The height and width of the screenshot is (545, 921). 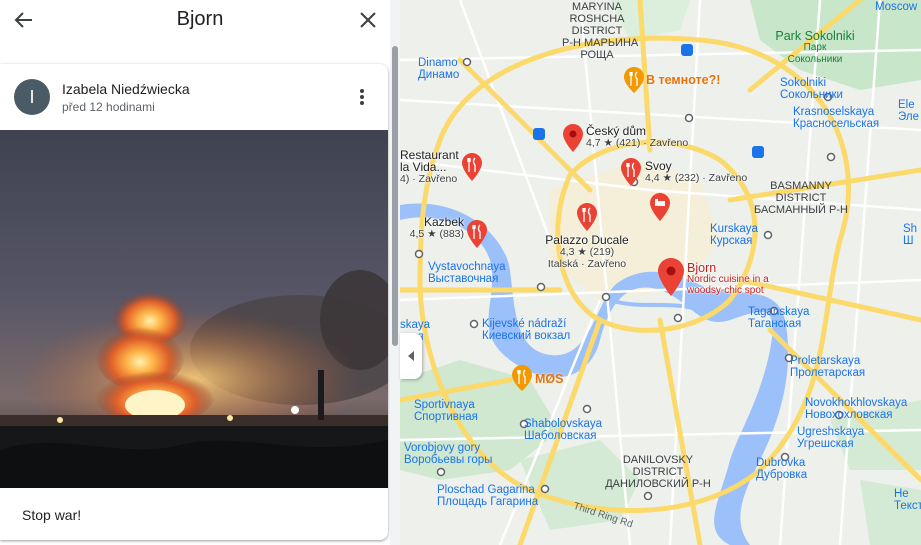 I want to click on more-options-button, so click(x=362, y=97).